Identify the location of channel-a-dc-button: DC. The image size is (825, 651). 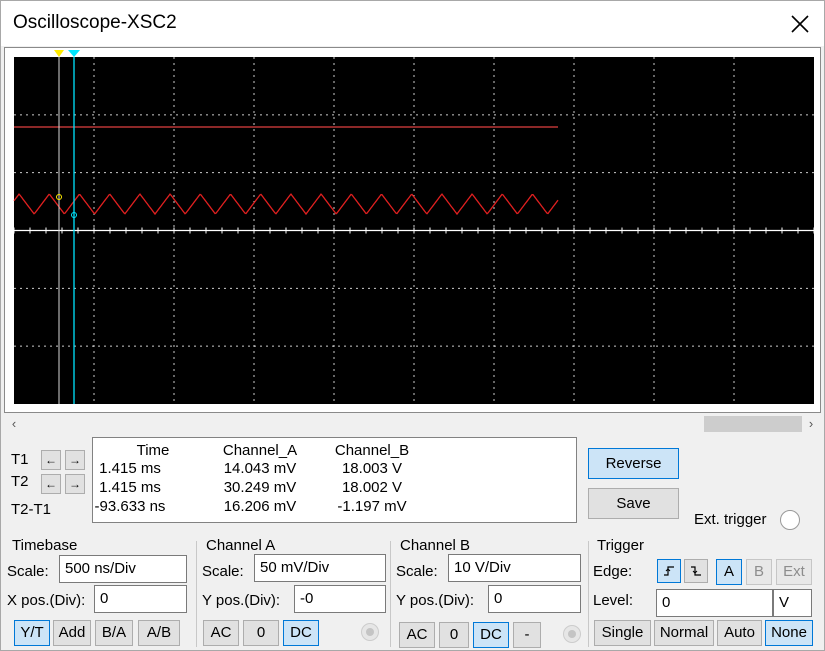
(301, 633).